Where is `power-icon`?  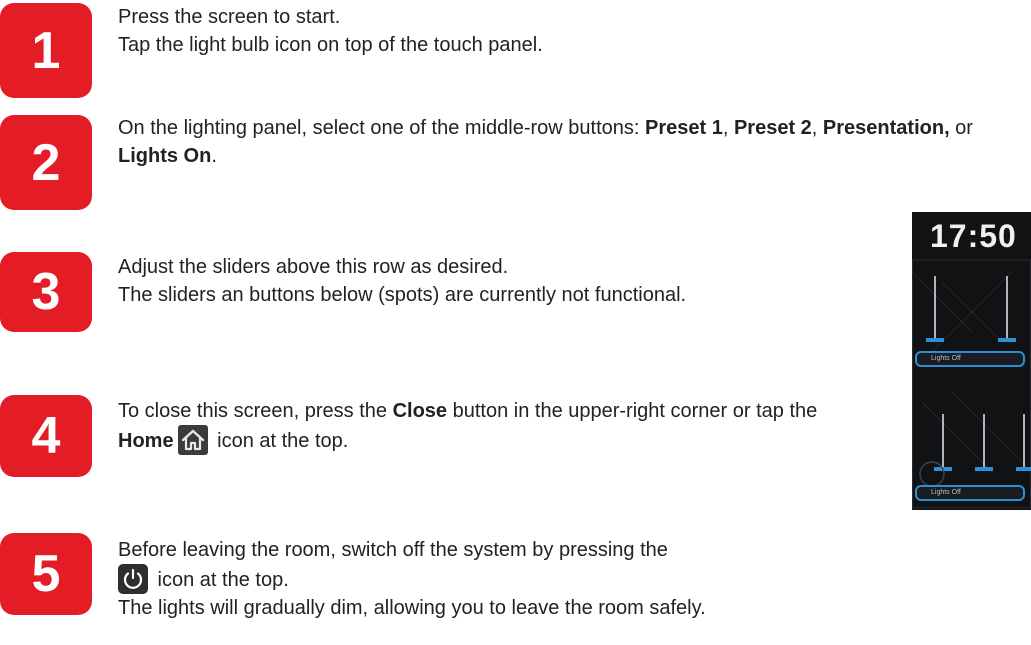 power-icon is located at coordinates (133, 579).